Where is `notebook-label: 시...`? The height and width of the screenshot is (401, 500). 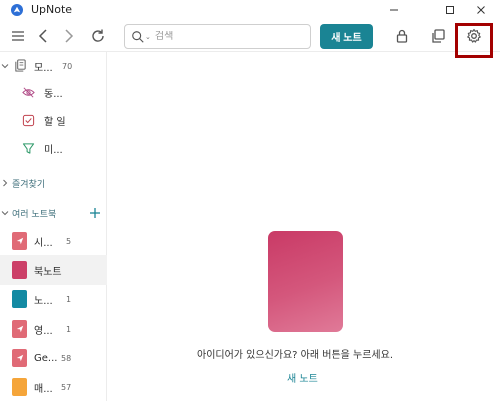 notebook-label: 시... is located at coordinates (43, 243).